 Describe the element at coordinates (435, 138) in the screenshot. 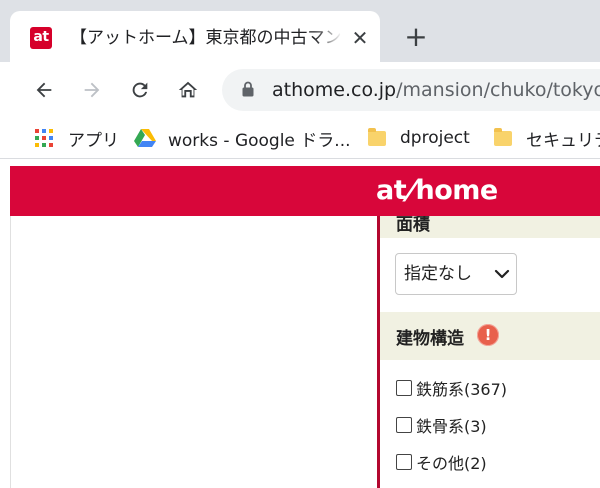

I see `bookmark-label: dproject` at that location.